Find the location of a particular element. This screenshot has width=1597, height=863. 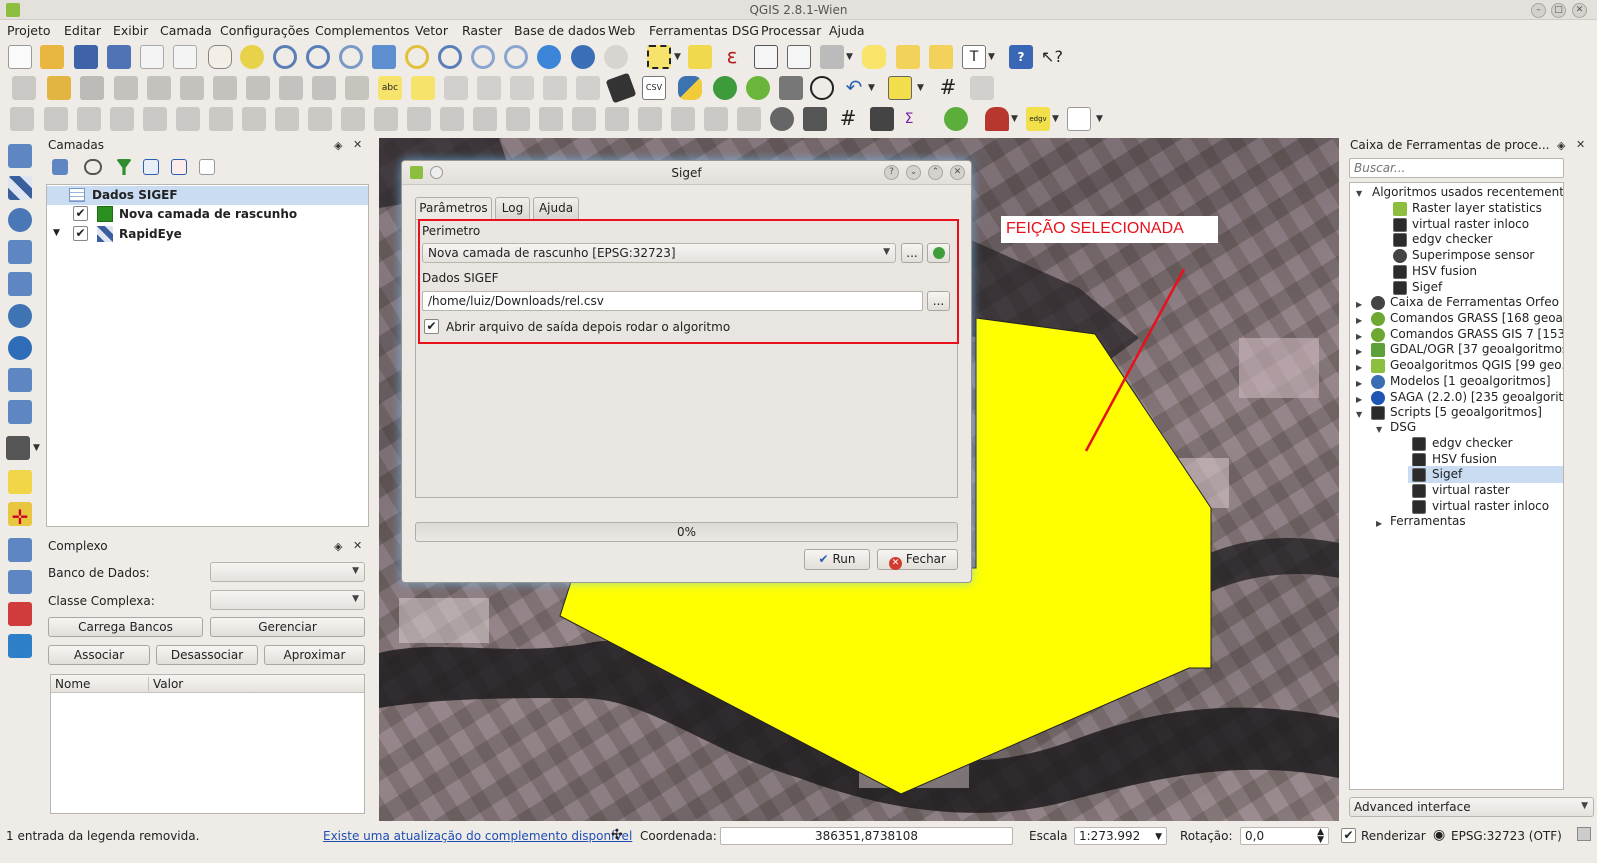

advanced-edit-icon is located at coordinates (22, 119).